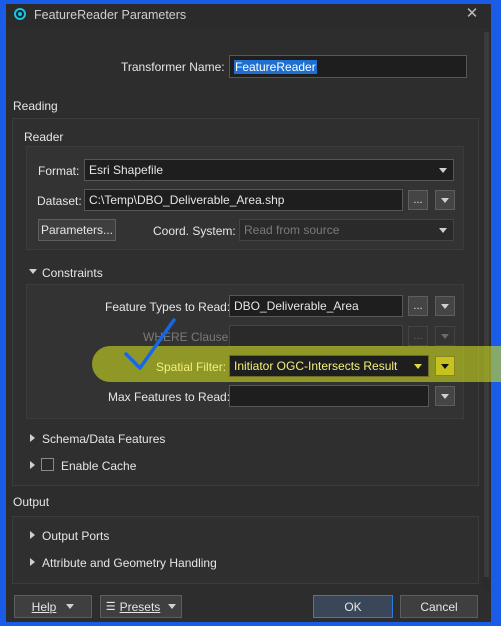 Image resolution: width=501 pixels, height=626 pixels. Describe the element at coordinates (31, 502) in the screenshot. I see `output-section-title: Output` at that location.